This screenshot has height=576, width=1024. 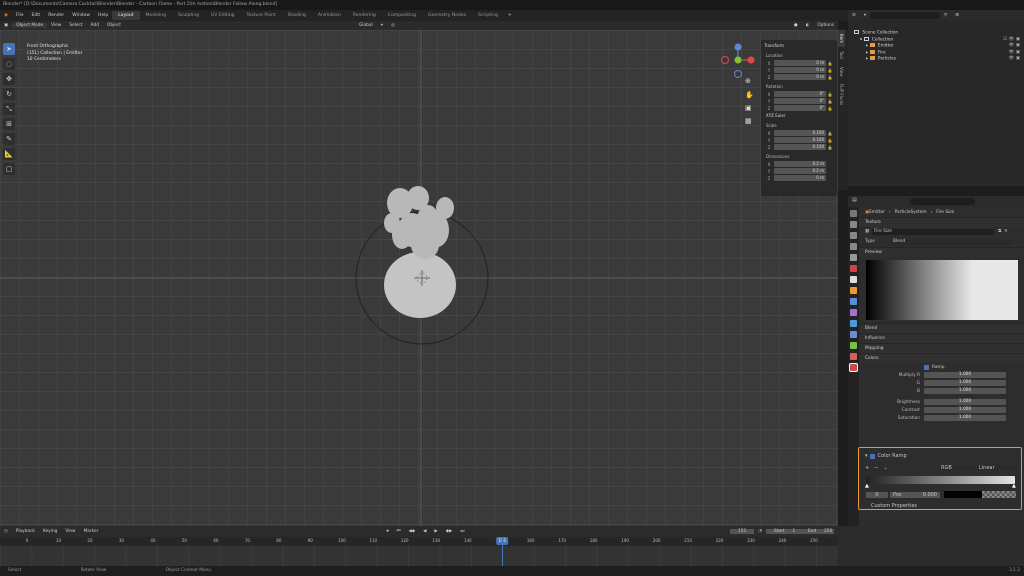 I want to click on snap-icon: ⌖, so click(x=382, y=25).